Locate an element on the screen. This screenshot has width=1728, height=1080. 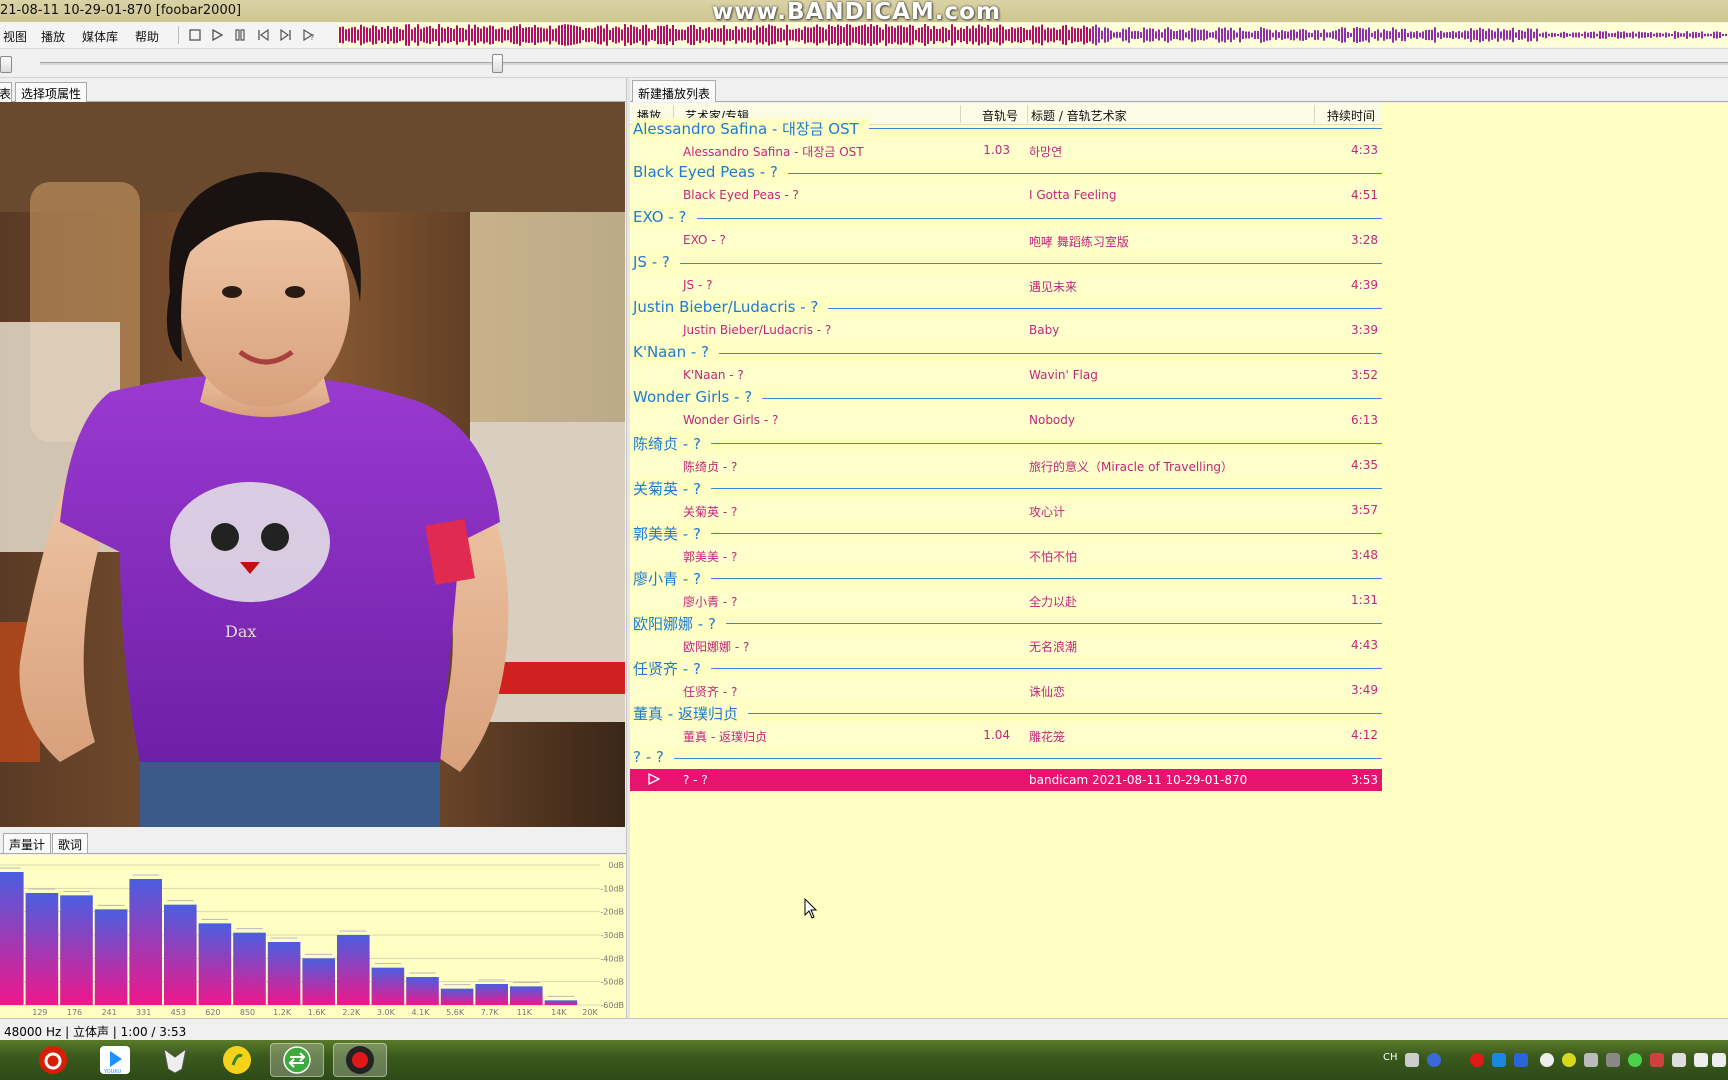
previous-icon is located at coordinates (263, 35).